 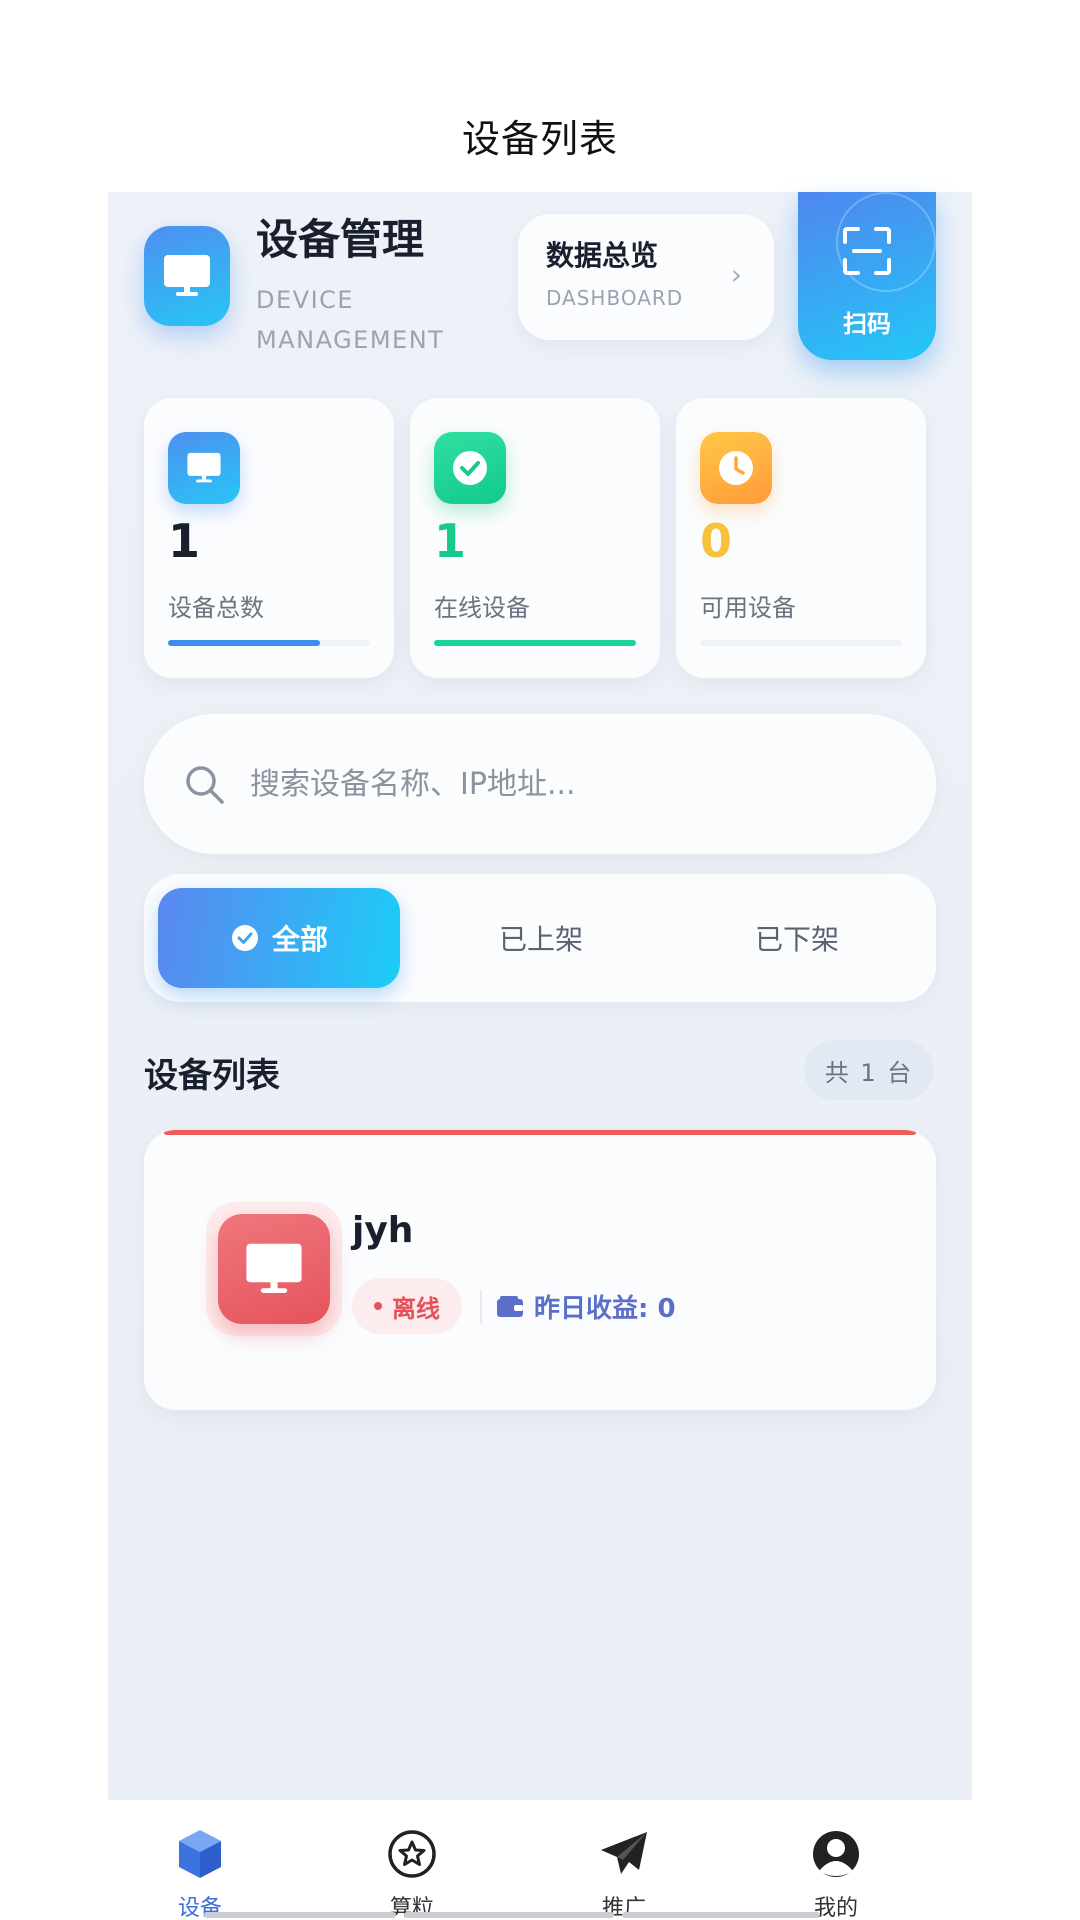 I want to click on bottom-nav: 设备 算粒 推广 我的, so click(x=540, y=1860).